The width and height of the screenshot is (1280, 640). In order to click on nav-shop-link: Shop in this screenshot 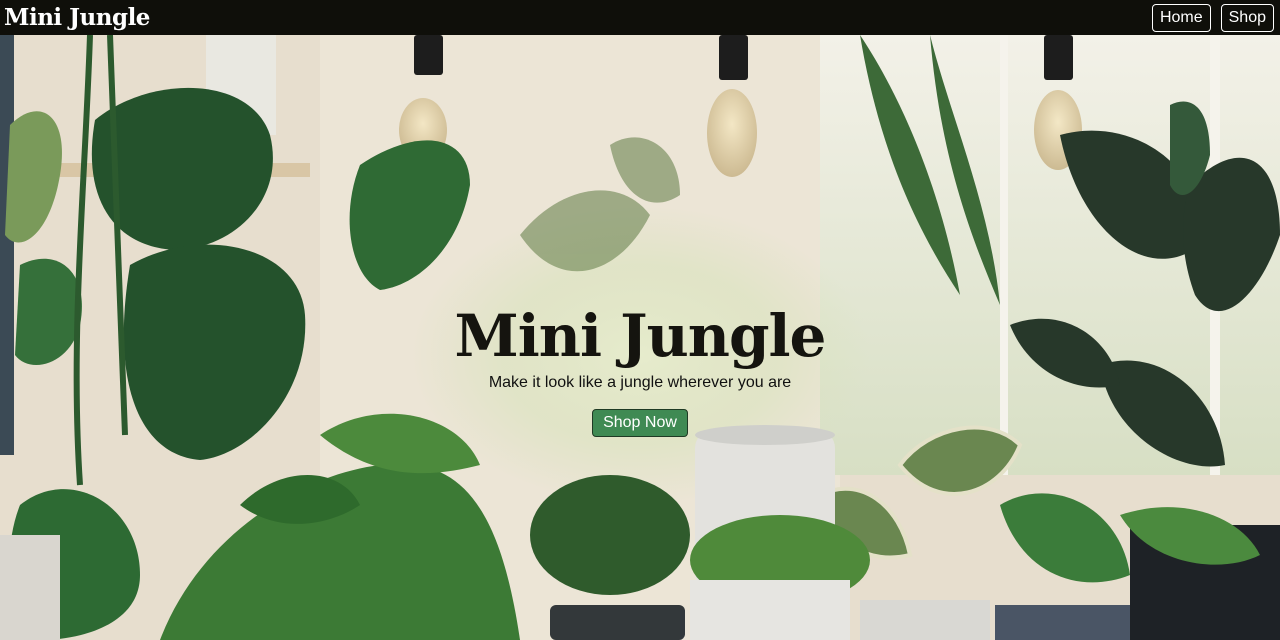, I will do `click(1247, 17)`.